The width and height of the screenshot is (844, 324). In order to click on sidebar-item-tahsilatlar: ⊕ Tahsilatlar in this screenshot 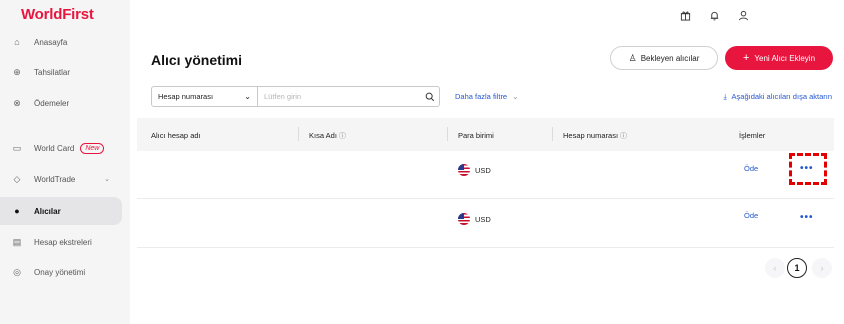, I will do `click(61, 72)`.